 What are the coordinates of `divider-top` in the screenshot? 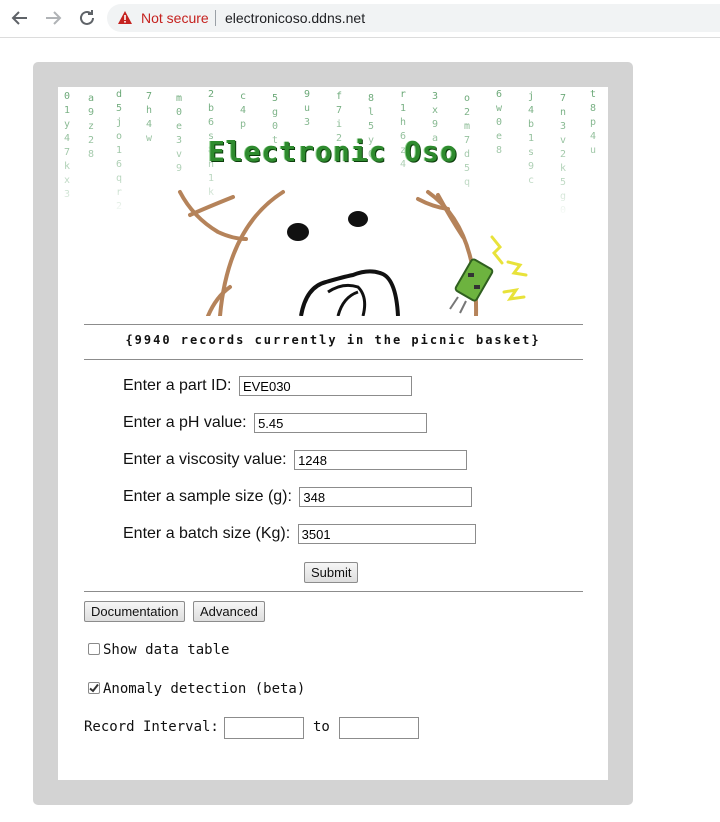 It's located at (333, 324).